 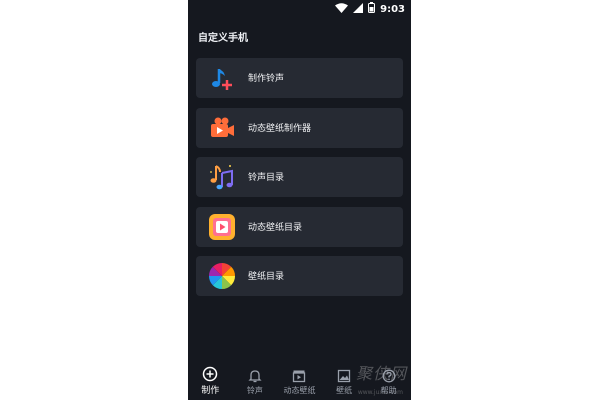 What do you see at coordinates (299, 276) in the screenshot?
I see `menu-item-wallpaper-catalog: 壁纸目录` at bounding box center [299, 276].